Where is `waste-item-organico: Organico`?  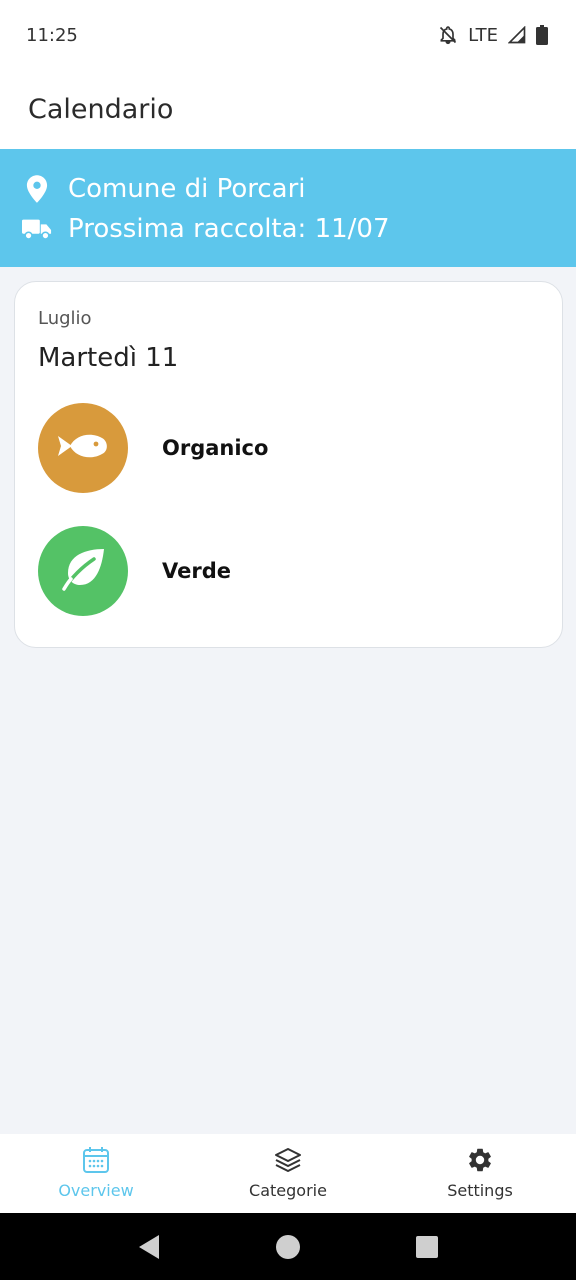 waste-item-organico: Organico is located at coordinates (288, 448).